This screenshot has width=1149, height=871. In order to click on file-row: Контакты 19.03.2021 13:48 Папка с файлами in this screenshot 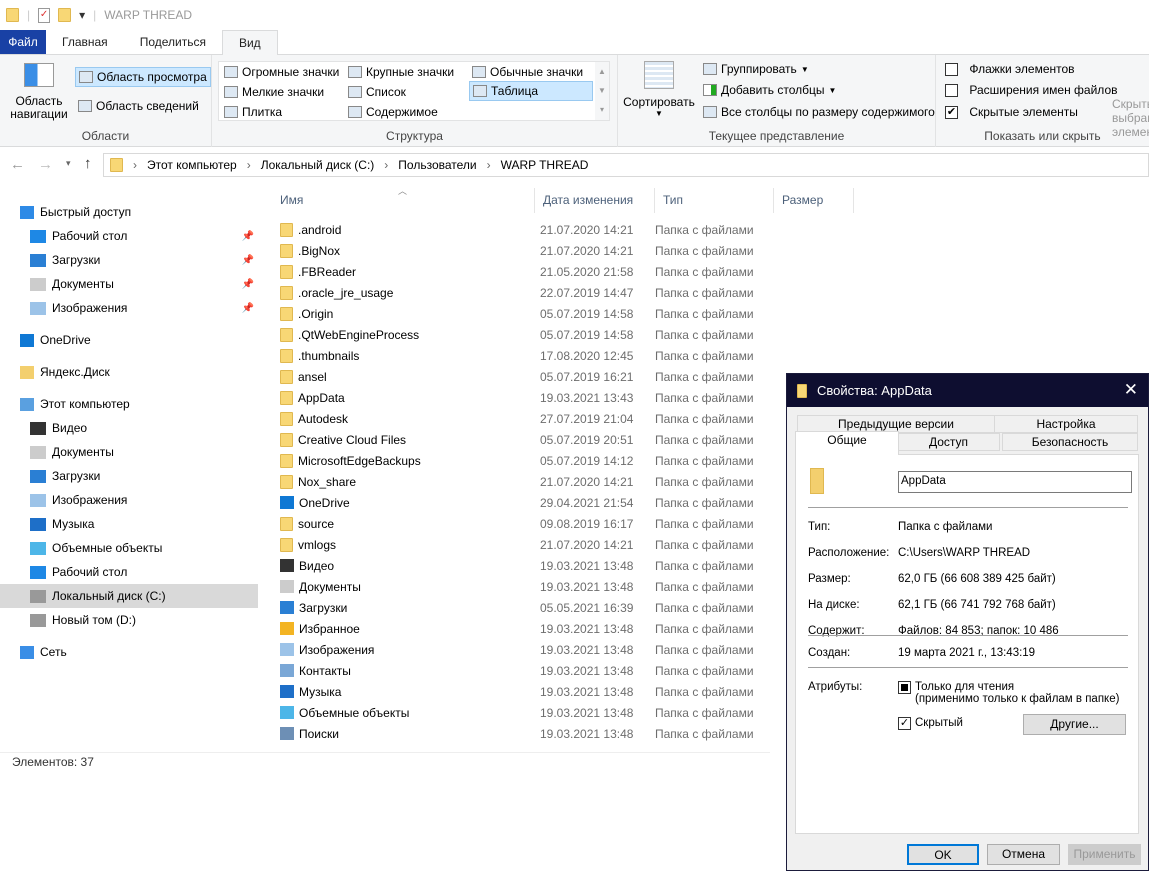, I will do `click(527, 670)`.